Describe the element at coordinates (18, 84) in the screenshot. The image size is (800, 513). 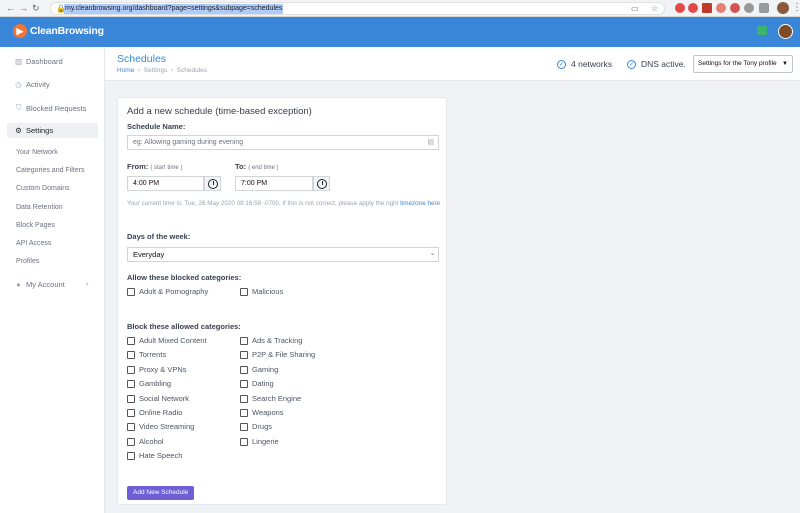
I see `activity-icon: ◷` at that location.